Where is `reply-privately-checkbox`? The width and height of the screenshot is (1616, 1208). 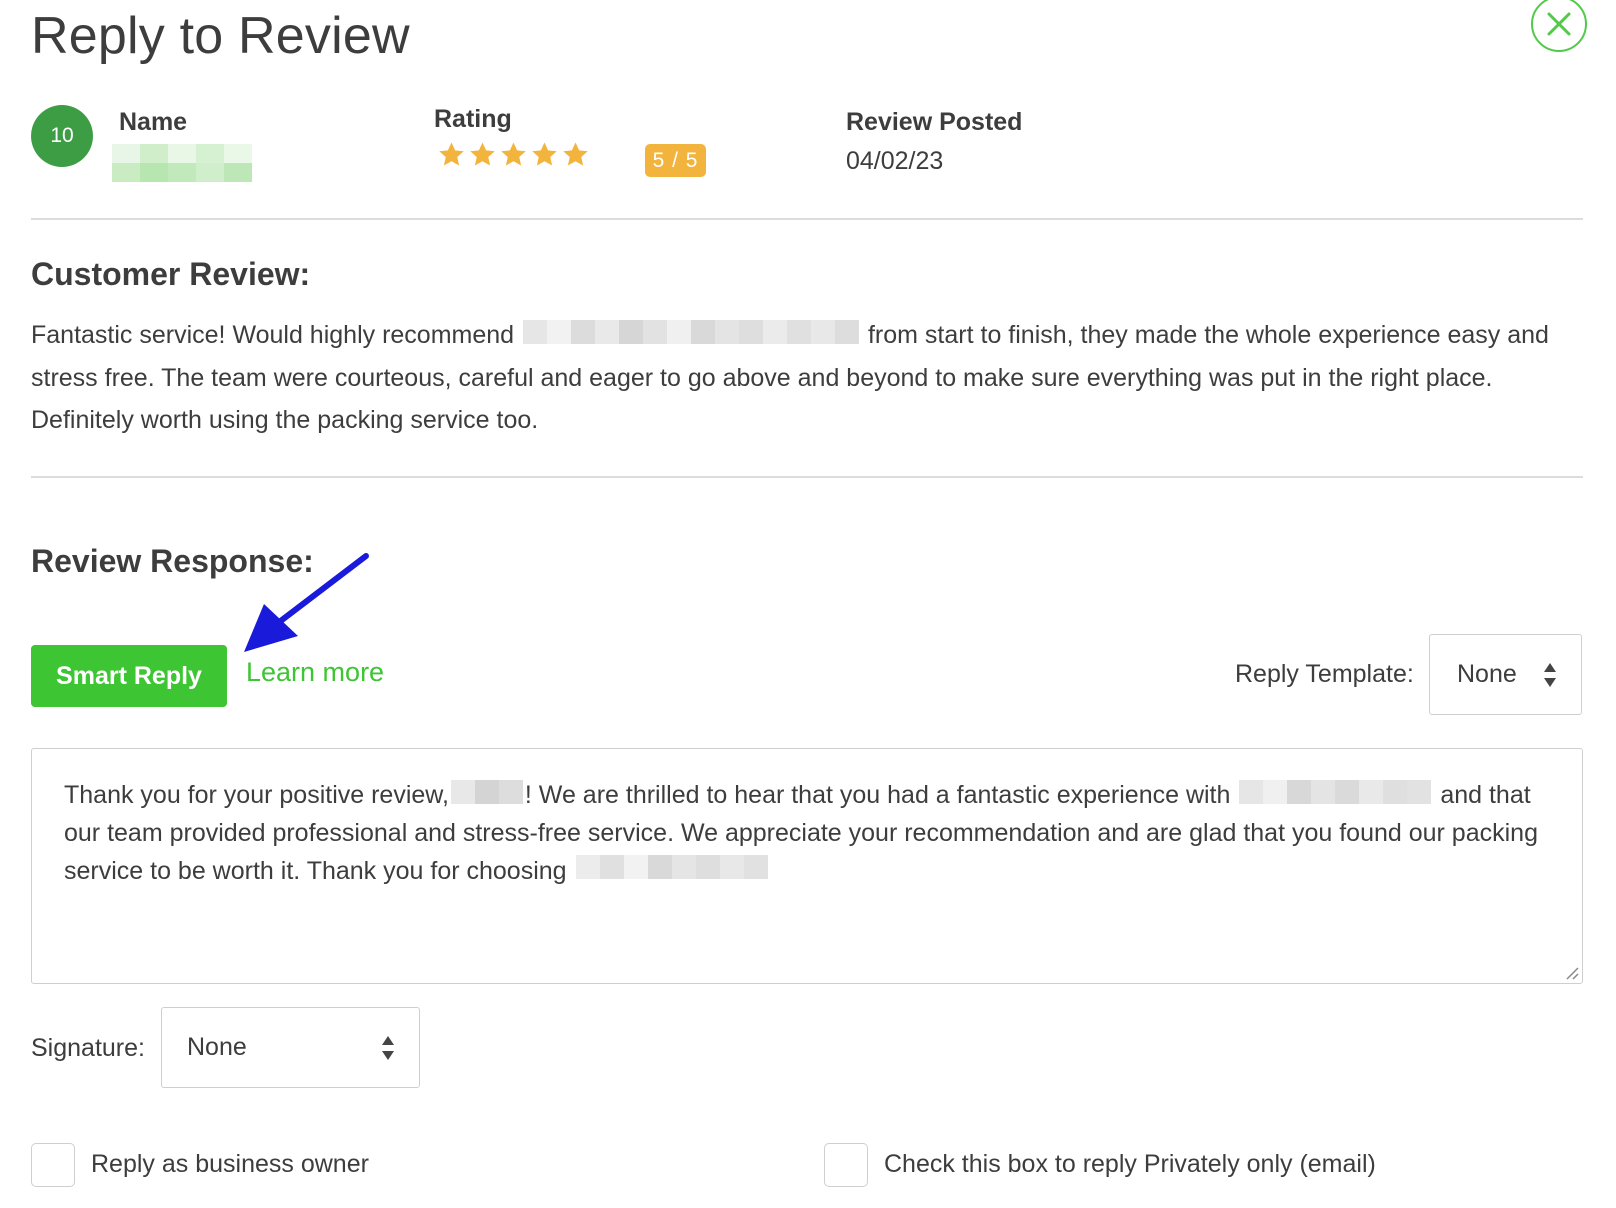
reply-privately-checkbox is located at coordinates (846, 1165).